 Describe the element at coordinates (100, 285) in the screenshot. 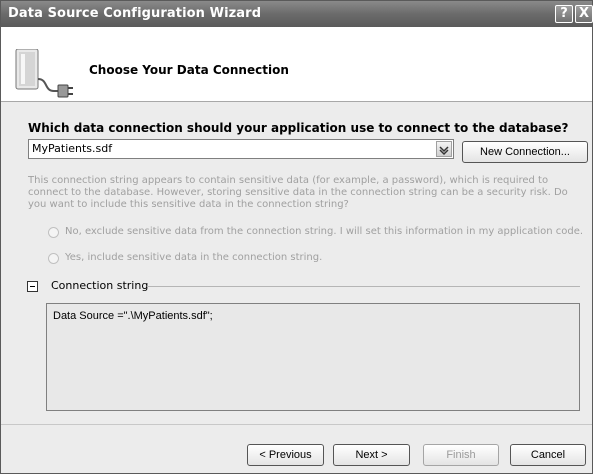

I see `connection-string-label: Connection string` at that location.